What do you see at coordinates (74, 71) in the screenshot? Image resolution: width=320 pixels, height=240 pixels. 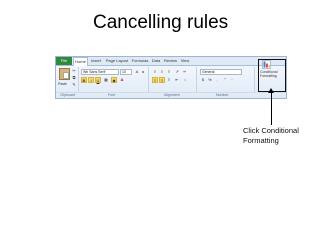 I see `cut-icon: ✂` at bounding box center [74, 71].